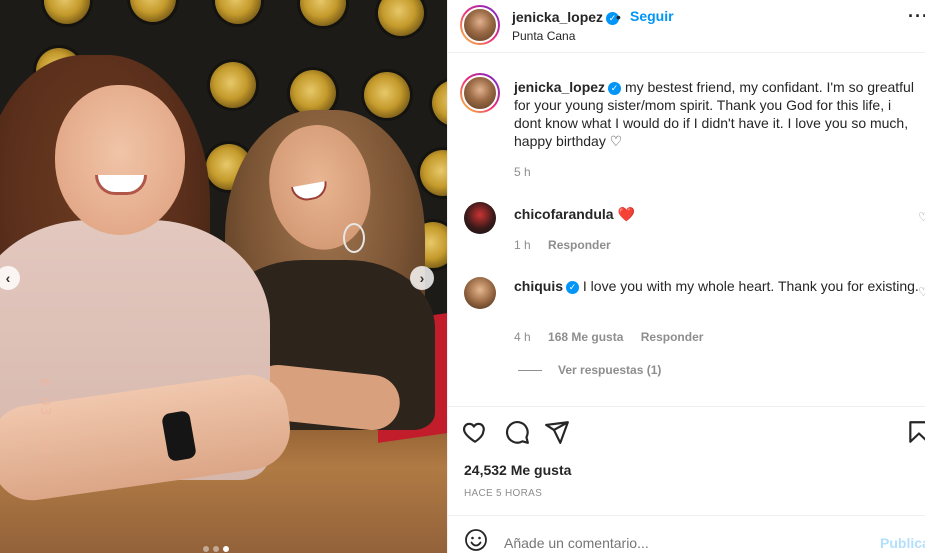 This screenshot has height=553, width=925. What do you see at coordinates (44, 417) in the screenshot?
I see `photo-date-stamp: 6 03 '22` at bounding box center [44, 417].